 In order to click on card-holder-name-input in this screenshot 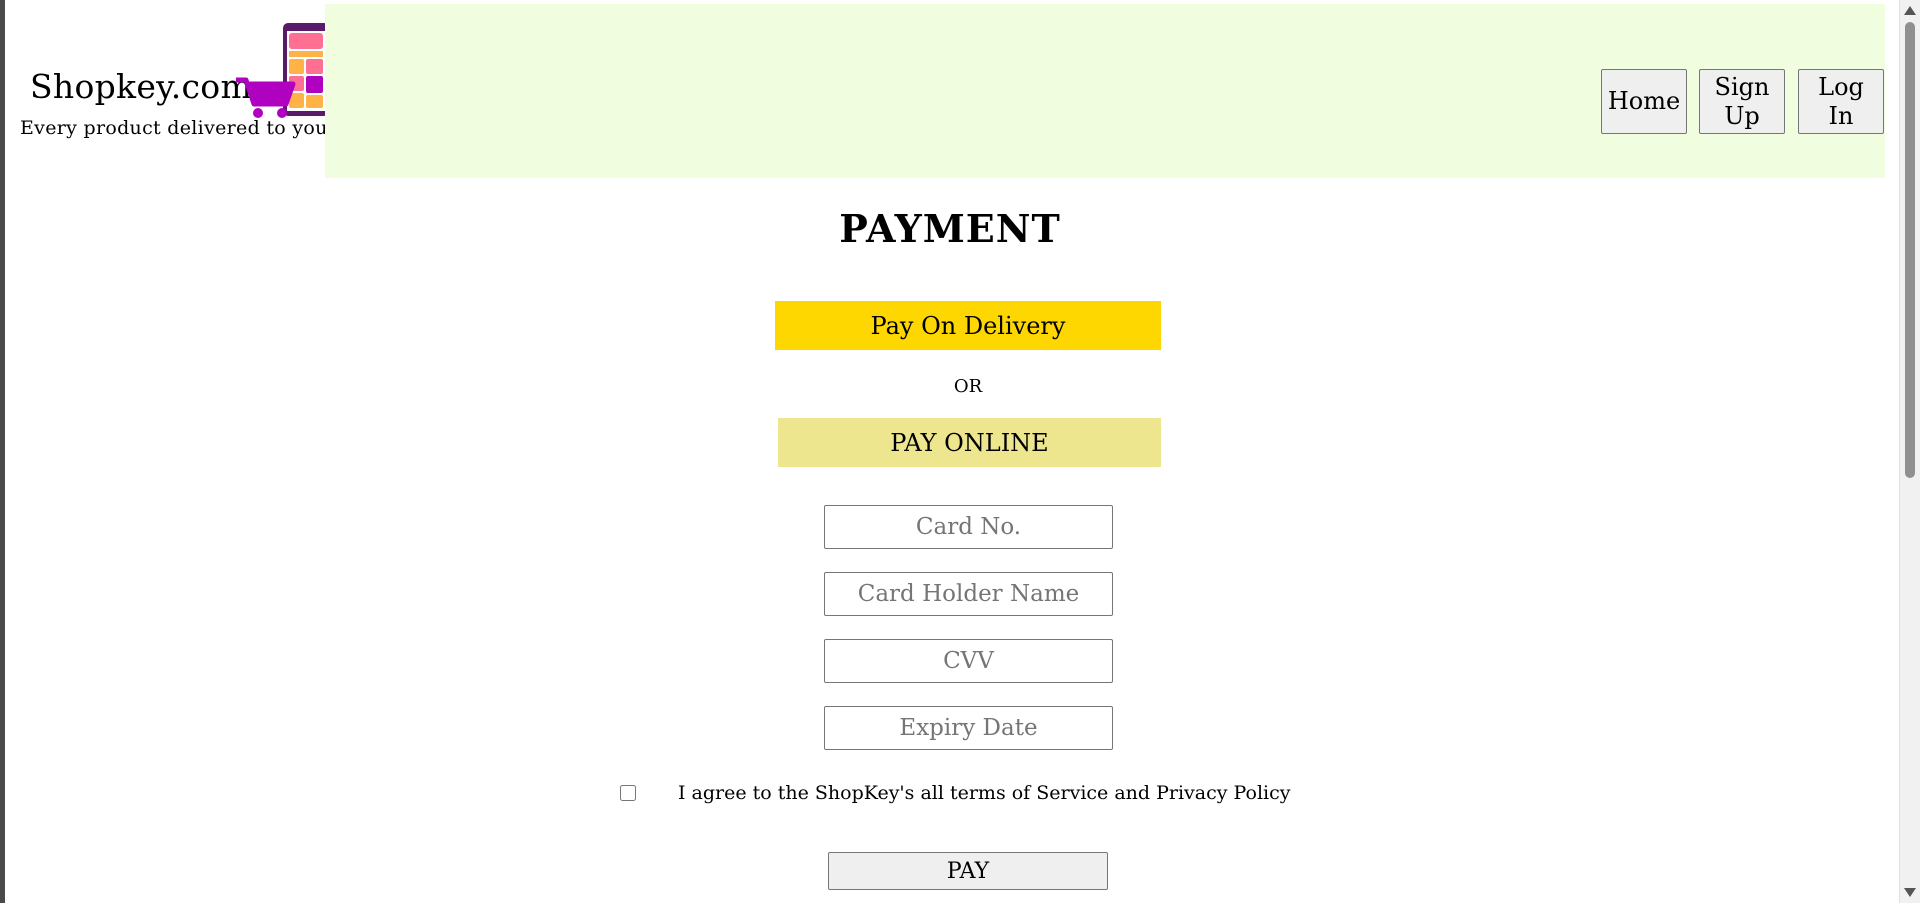, I will do `click(968, 594)`.